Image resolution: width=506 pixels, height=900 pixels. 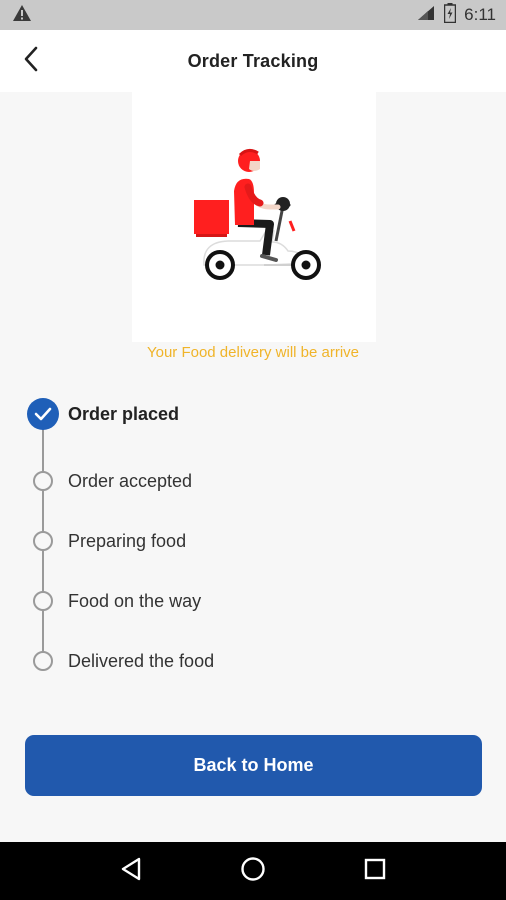 I want to click on delivery-message: Your Food delivery will be arrive, so click(x=253, y=352).